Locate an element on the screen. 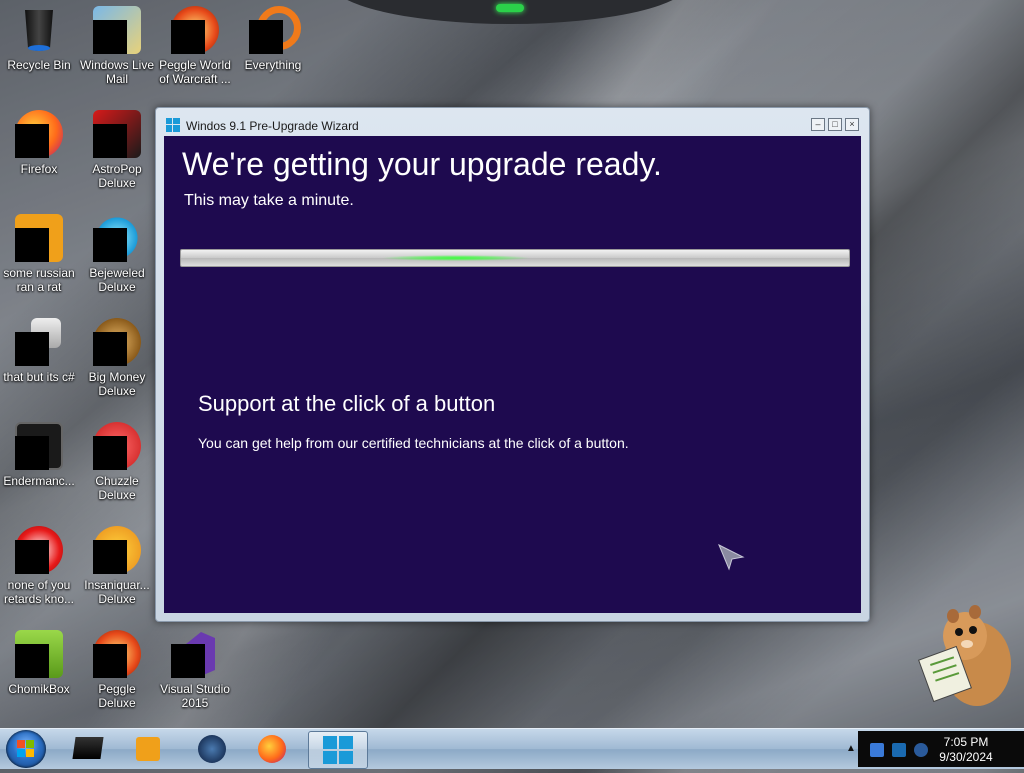 The image size is (1024, 773). hamster-mascot-image is located at coordinates (965, 656).